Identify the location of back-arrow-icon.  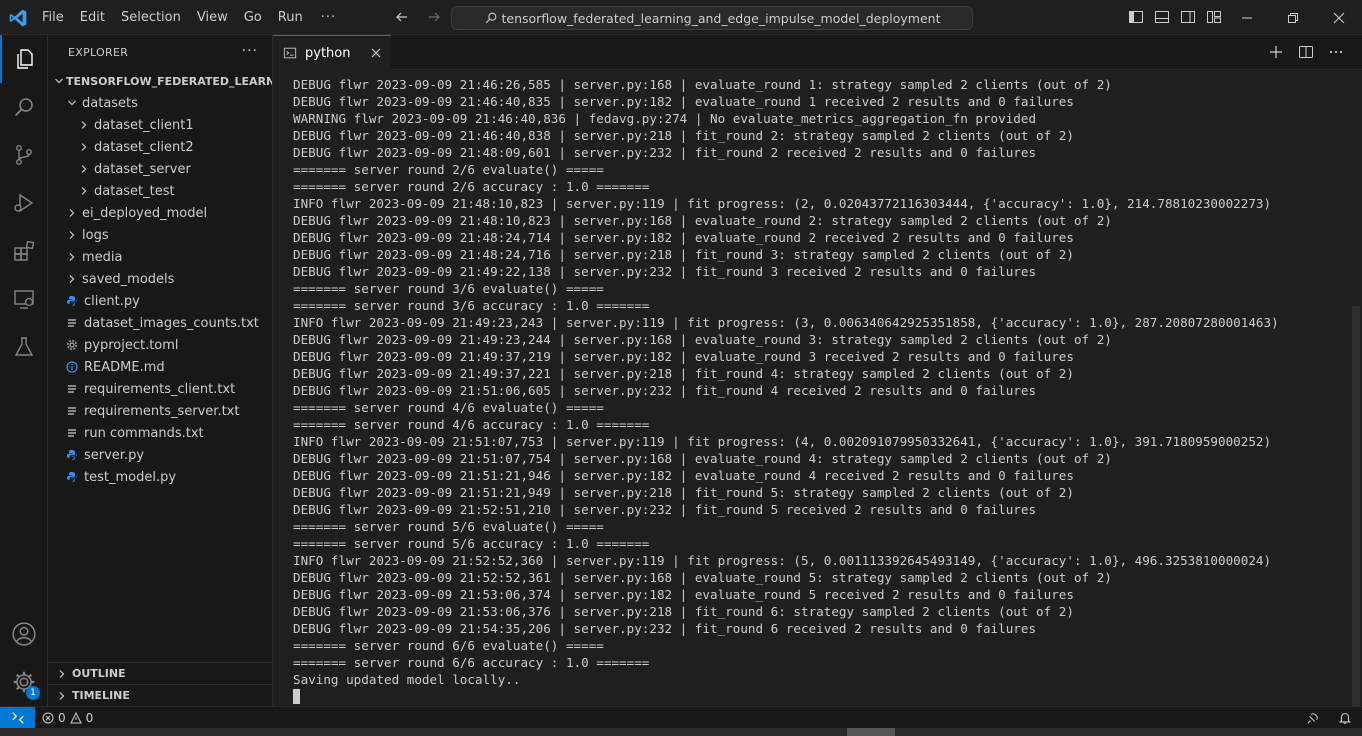
(402, 17).